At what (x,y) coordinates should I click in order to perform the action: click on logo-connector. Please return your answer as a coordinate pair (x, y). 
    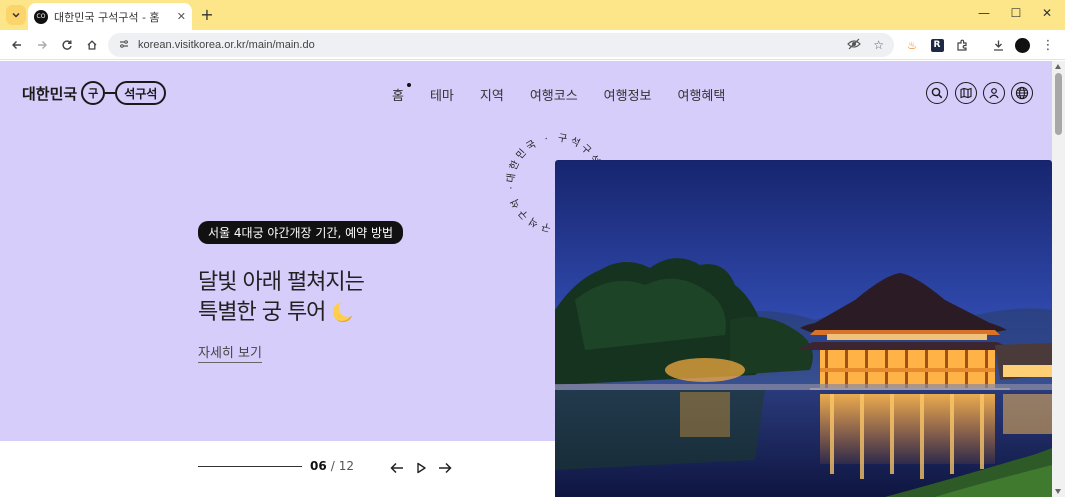
    Looking at the image, I should click on (110, 93).